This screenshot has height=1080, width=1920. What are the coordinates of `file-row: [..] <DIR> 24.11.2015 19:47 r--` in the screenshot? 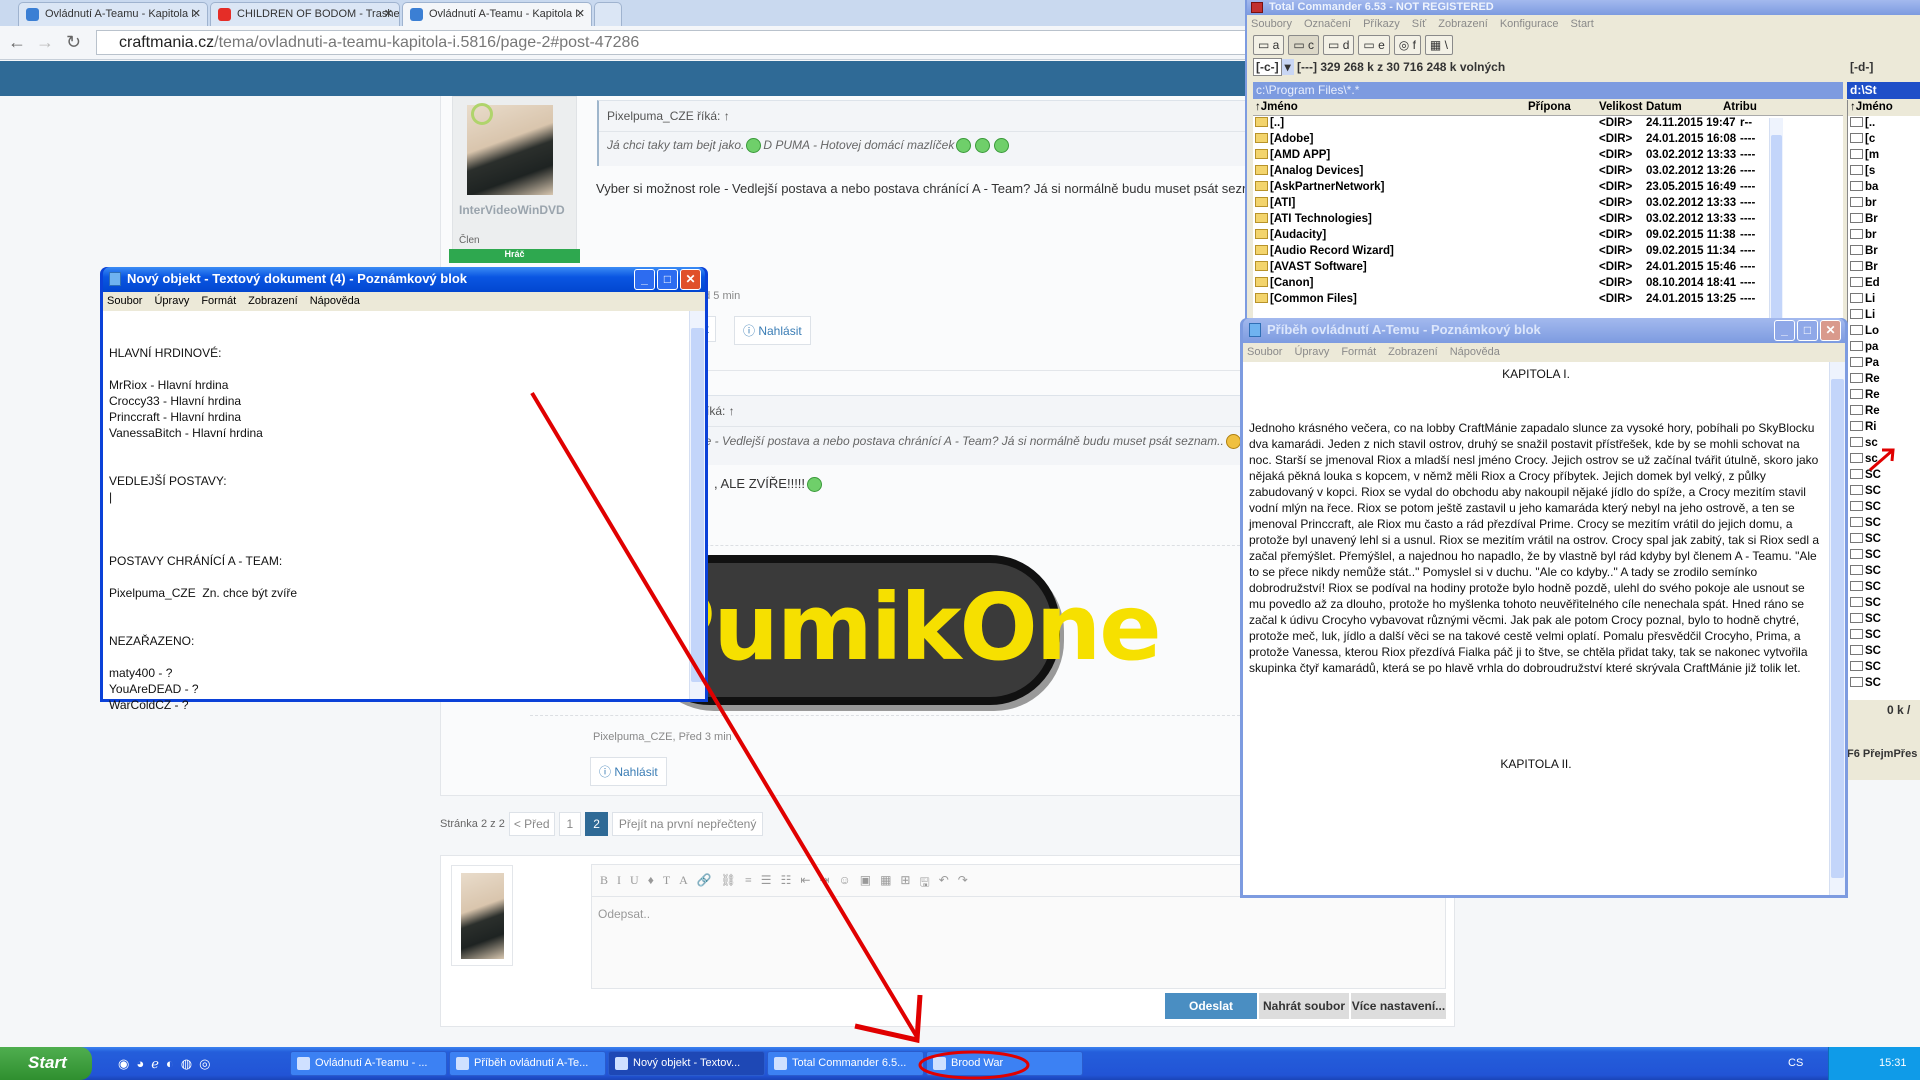 It's located at (1548, 124).